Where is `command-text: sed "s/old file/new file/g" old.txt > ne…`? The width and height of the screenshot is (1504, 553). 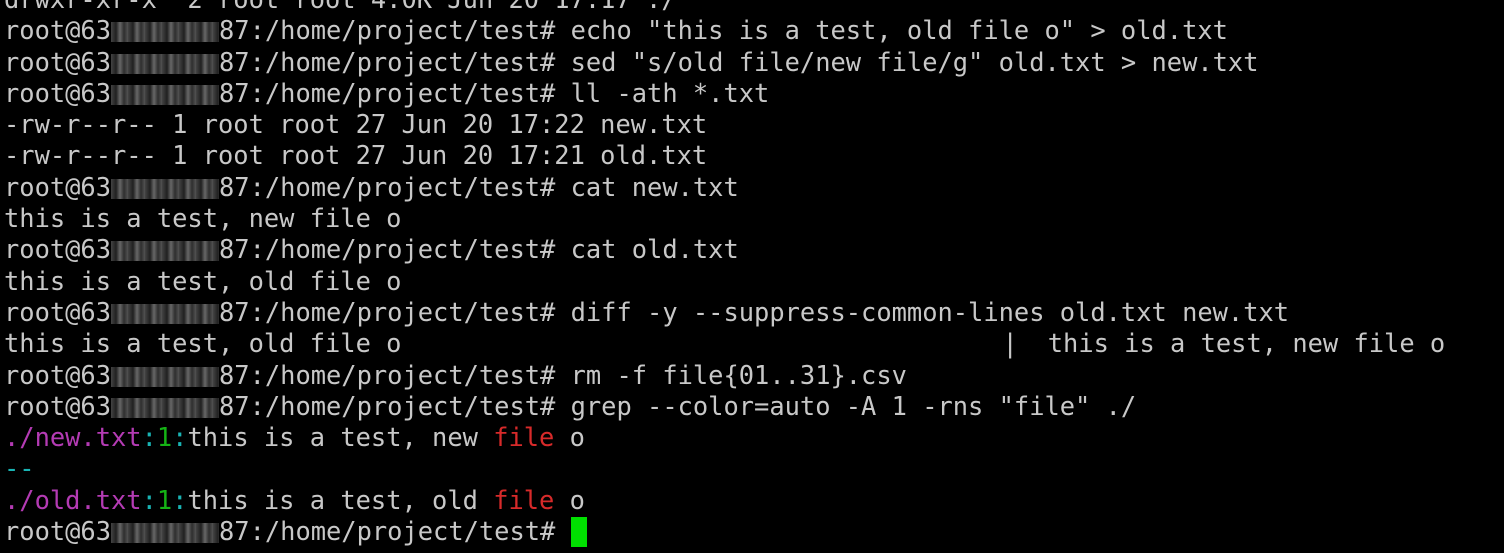 command-text: sed "s/old file/new file/g" old.txt > ne… is located at coordinates (914, 61).